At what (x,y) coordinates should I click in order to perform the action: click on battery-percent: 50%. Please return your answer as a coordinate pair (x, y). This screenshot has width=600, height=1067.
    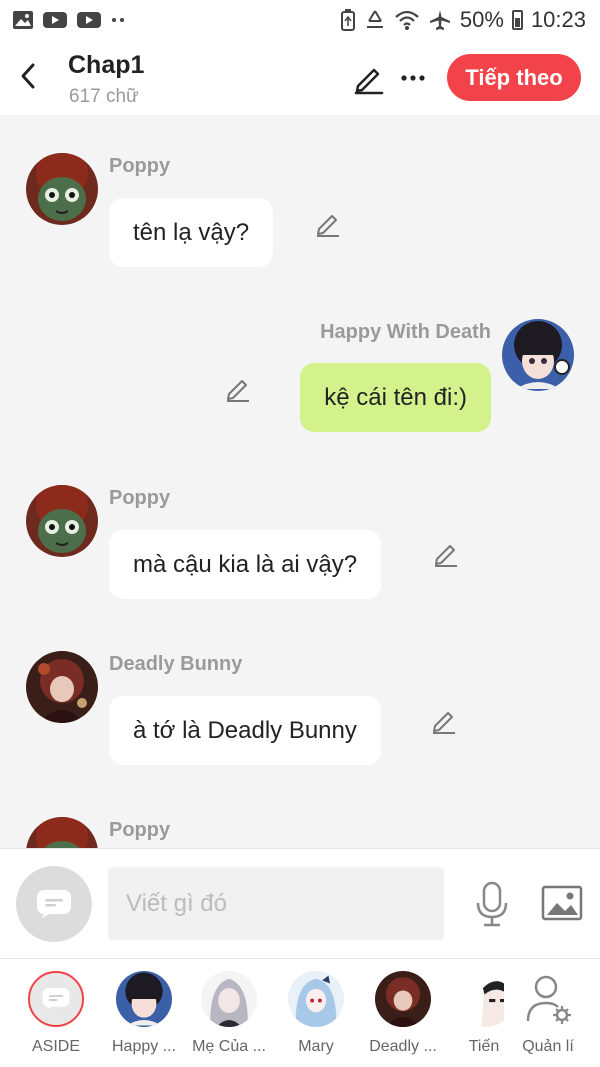
    Looking at the image, I should click on (481, 19).